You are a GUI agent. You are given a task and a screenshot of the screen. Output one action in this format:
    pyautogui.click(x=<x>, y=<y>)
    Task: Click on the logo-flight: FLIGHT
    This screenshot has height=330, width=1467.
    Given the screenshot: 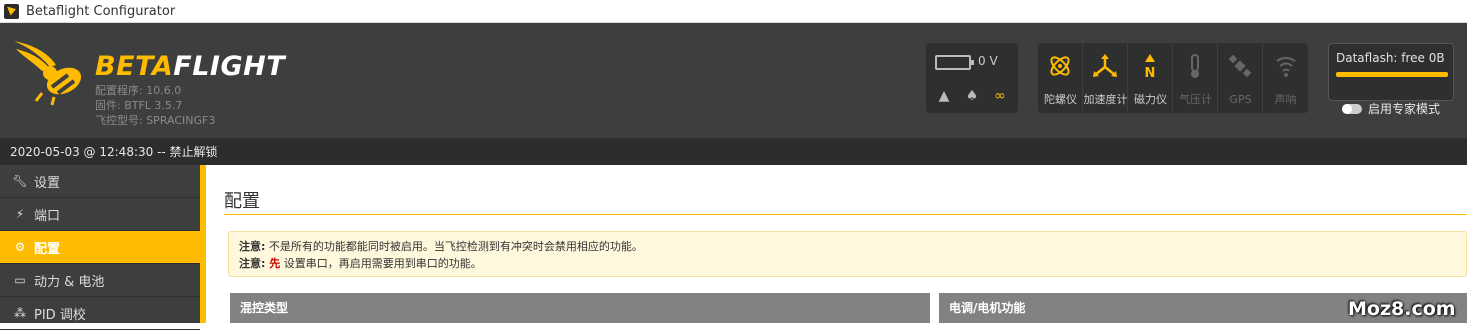 What is the action you would take?
    pyautogui.click(x=229, y=66)
    